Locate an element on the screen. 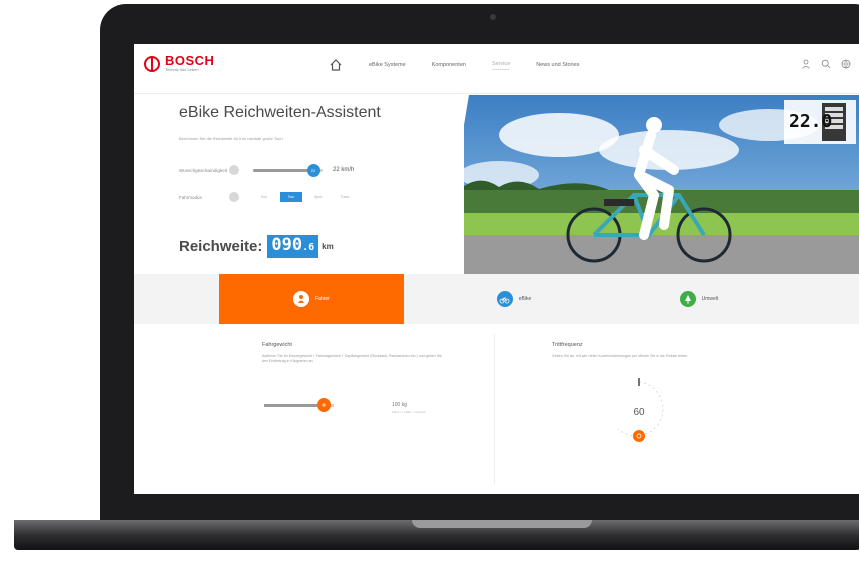 This screenshot has height=561, width=859. range-value-box: 090.6 is located at coordinates (293, 246).